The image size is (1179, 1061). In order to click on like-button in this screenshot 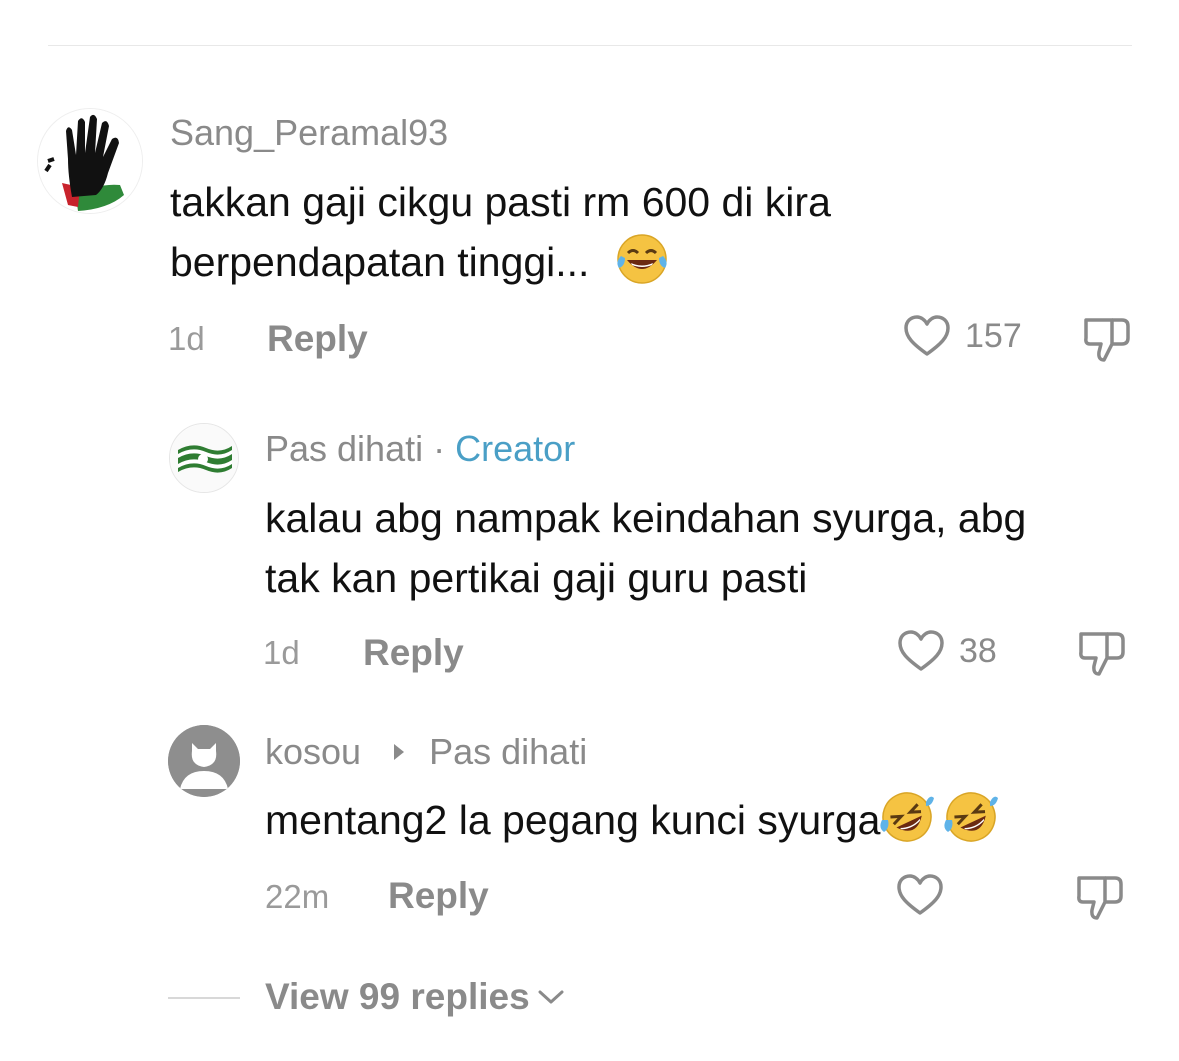, I will do `click(920, 895)`.